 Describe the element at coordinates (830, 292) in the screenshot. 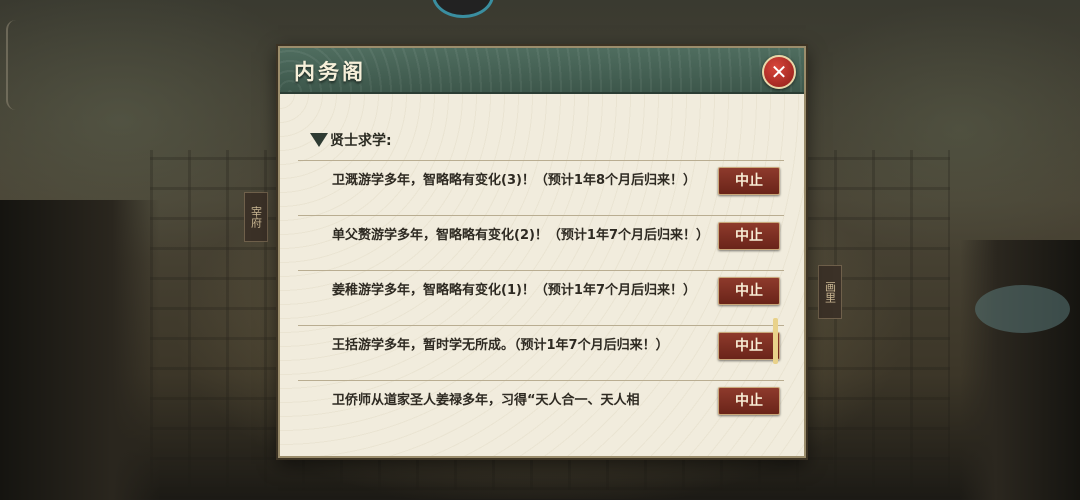

I see `map-tag-right: 画里` at that location.